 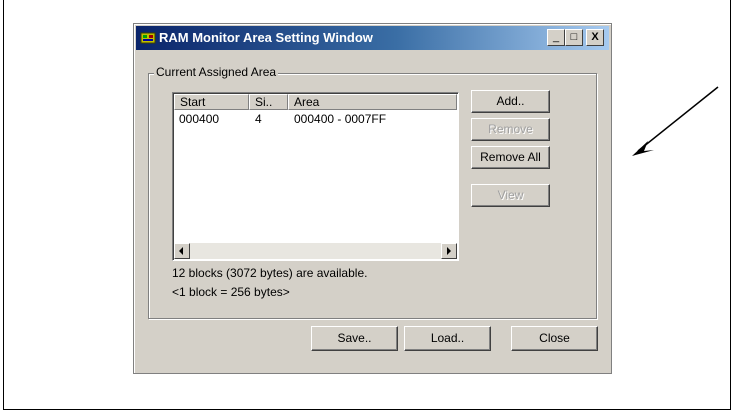 What do you see at coordinates (510, 129) in the screenshot?
I see `remove-button: Remove` at bounding box center [510, 129].